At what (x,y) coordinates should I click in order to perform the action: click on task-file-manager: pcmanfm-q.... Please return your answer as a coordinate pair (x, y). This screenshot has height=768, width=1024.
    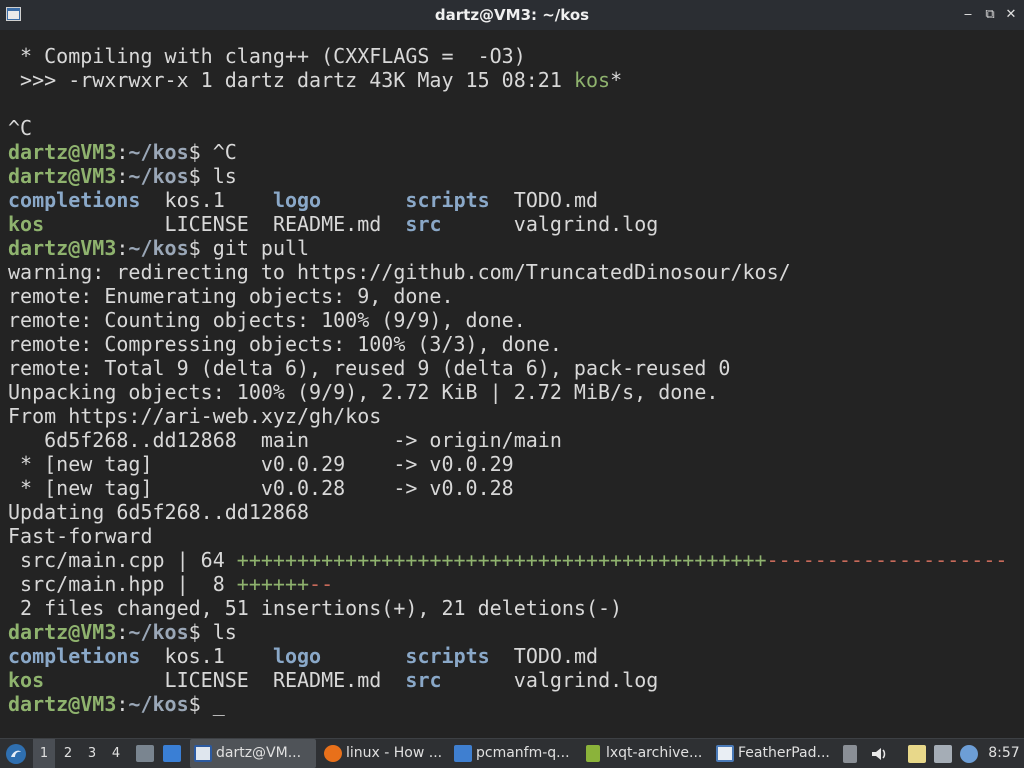
    Looking at the image, I should click on (513, 753).